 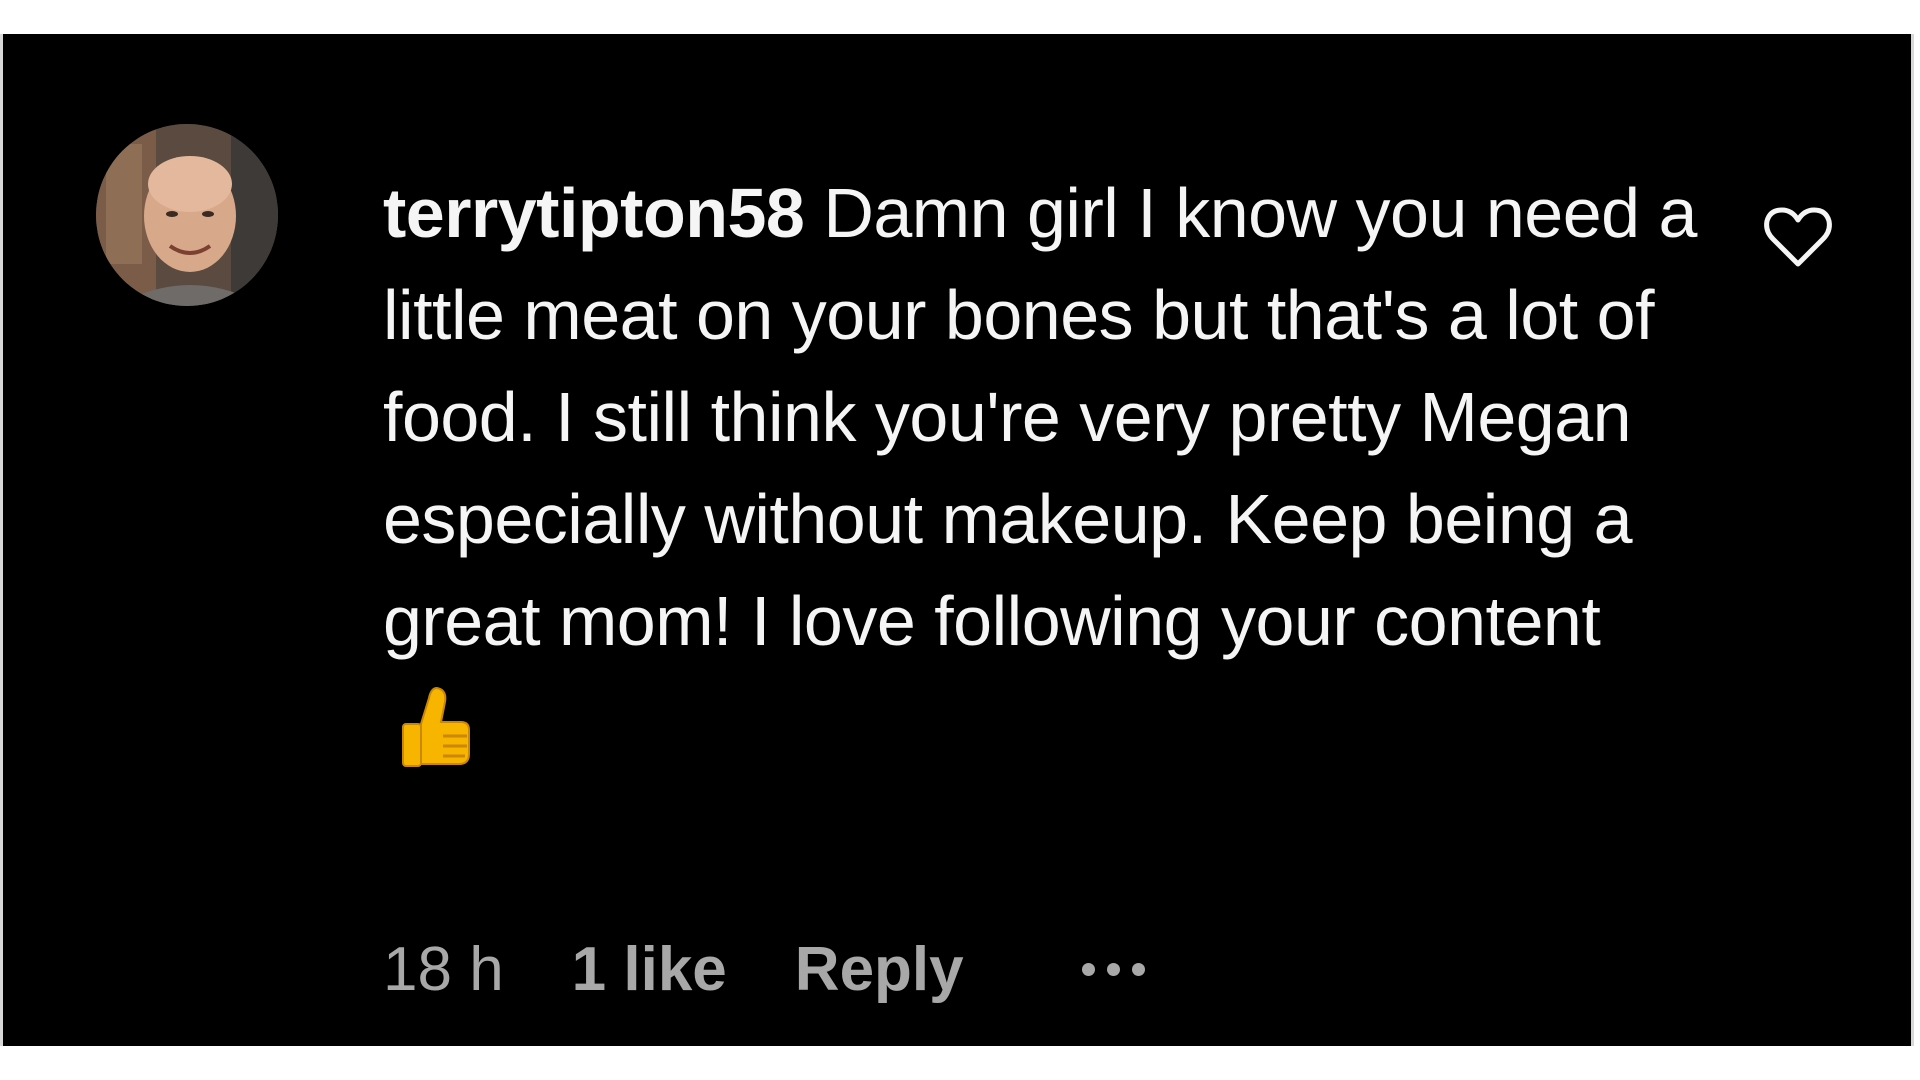 I want to click on thumbs-up-emoji-icon, so click(x=436, y=726).